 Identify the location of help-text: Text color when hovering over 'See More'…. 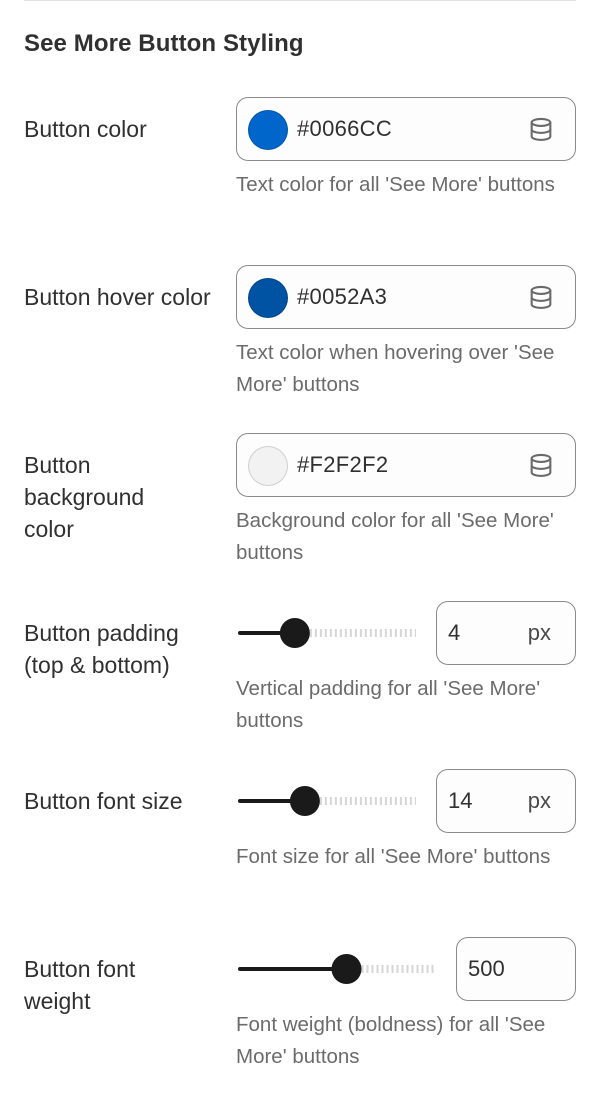
(395, 368).